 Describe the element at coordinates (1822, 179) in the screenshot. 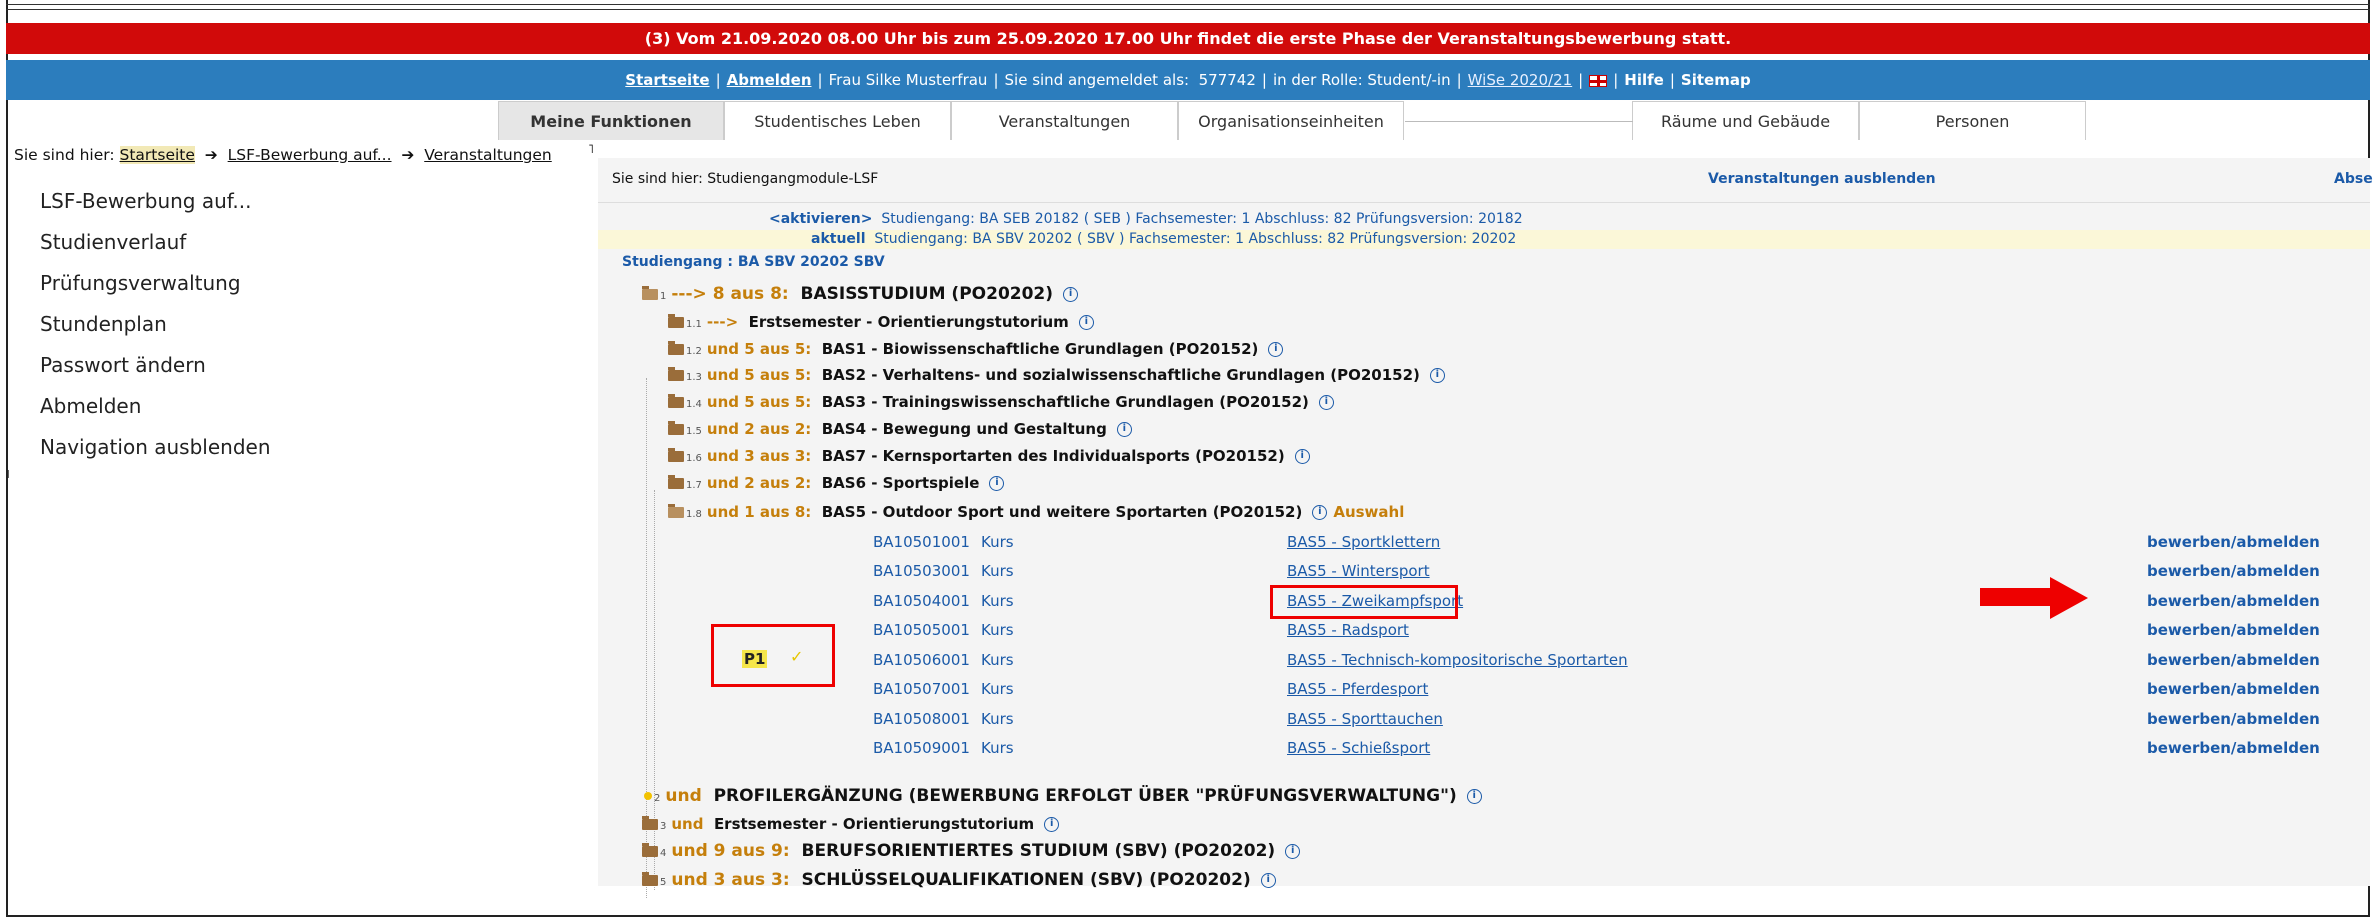

I see `hide-events-link: Veranstaltungen ausblenden` at that location.